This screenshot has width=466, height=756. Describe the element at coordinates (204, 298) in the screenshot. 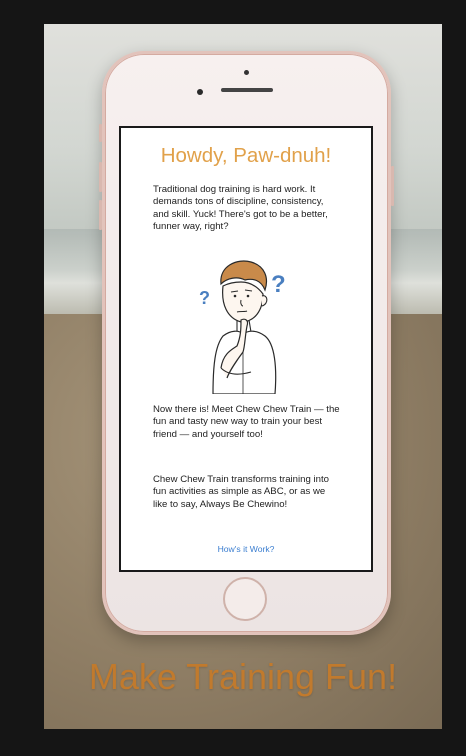

I see `question-mark-left: ?` at that location.